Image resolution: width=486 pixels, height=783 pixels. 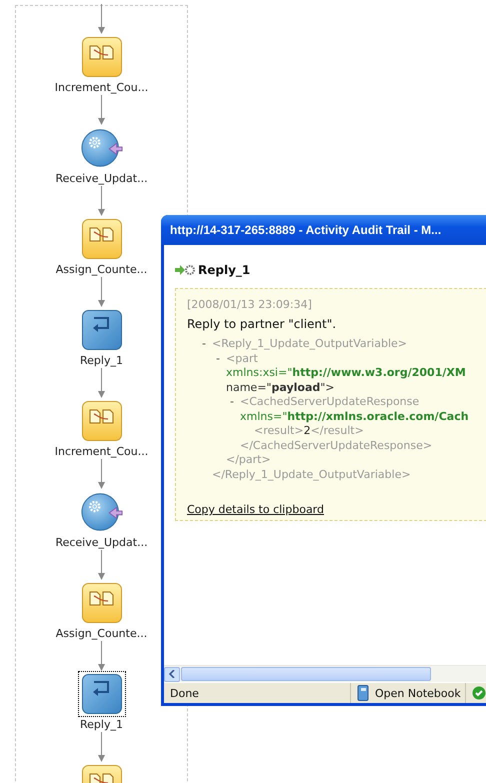 I want to click on xml-tag: </part>, so click(x=351, y=460).